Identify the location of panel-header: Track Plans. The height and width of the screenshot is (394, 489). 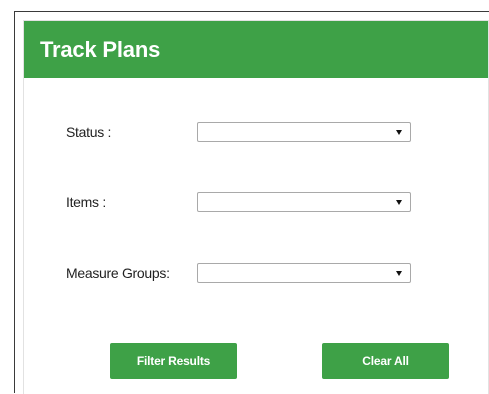
(256, 49).